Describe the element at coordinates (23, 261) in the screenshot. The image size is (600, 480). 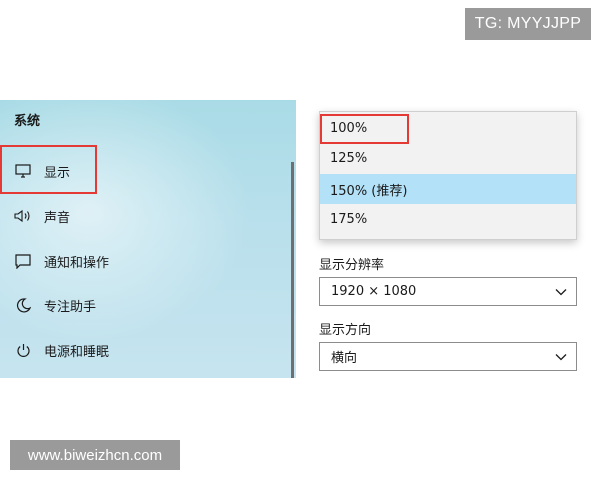
I see `notification-icon` at that location.